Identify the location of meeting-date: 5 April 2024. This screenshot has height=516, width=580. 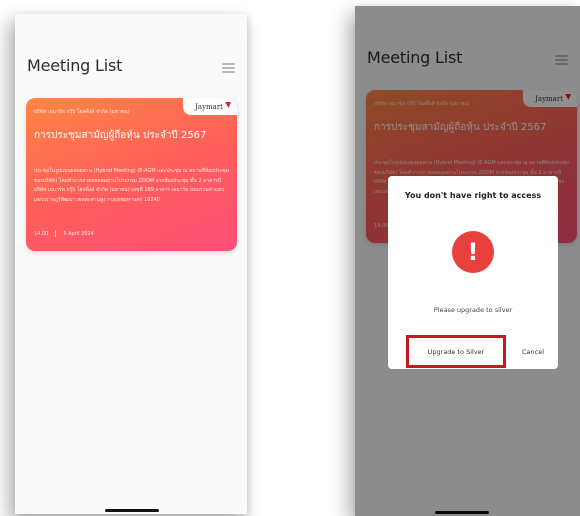
(78, 233).